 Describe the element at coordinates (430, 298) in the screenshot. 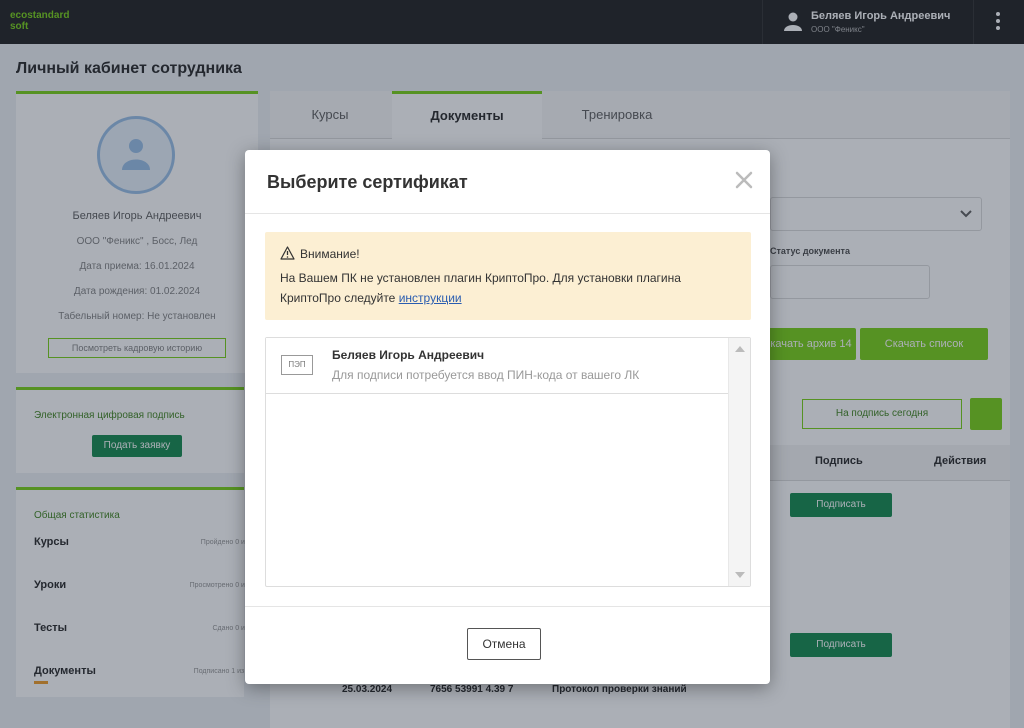

I see `instructions-link: инструкции` at that location.